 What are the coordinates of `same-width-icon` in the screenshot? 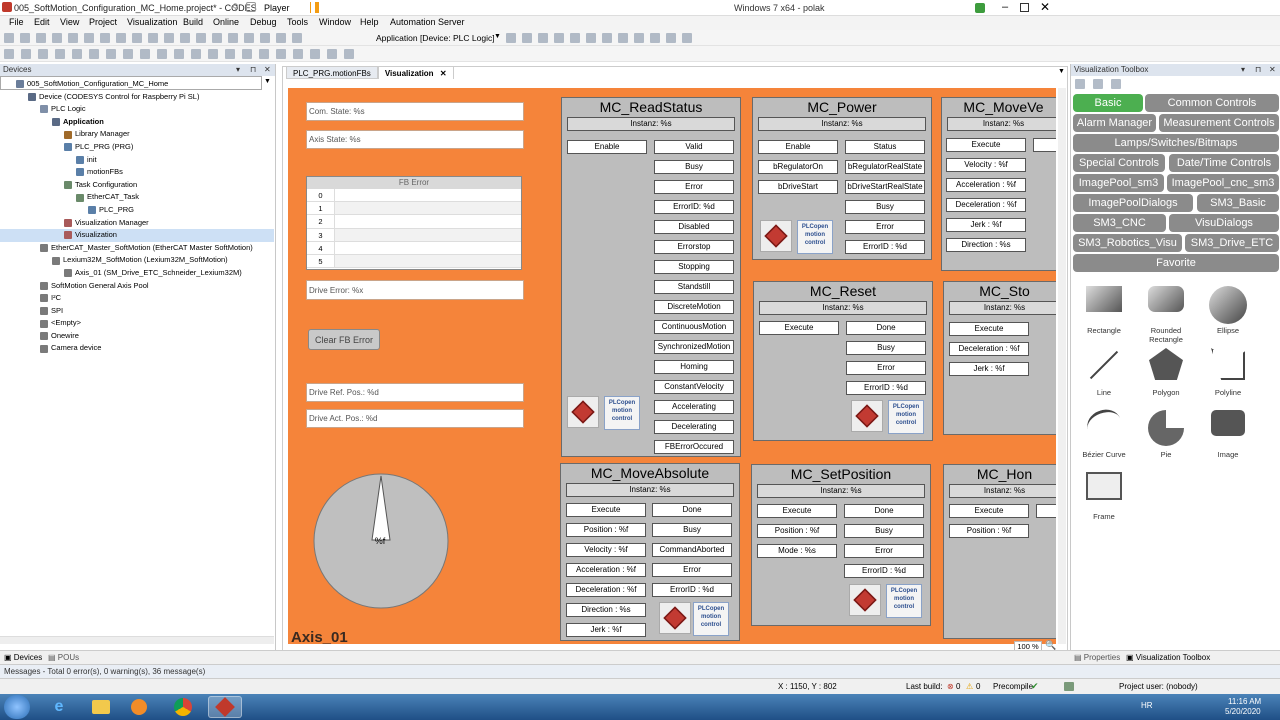 It's located at (94, 54).